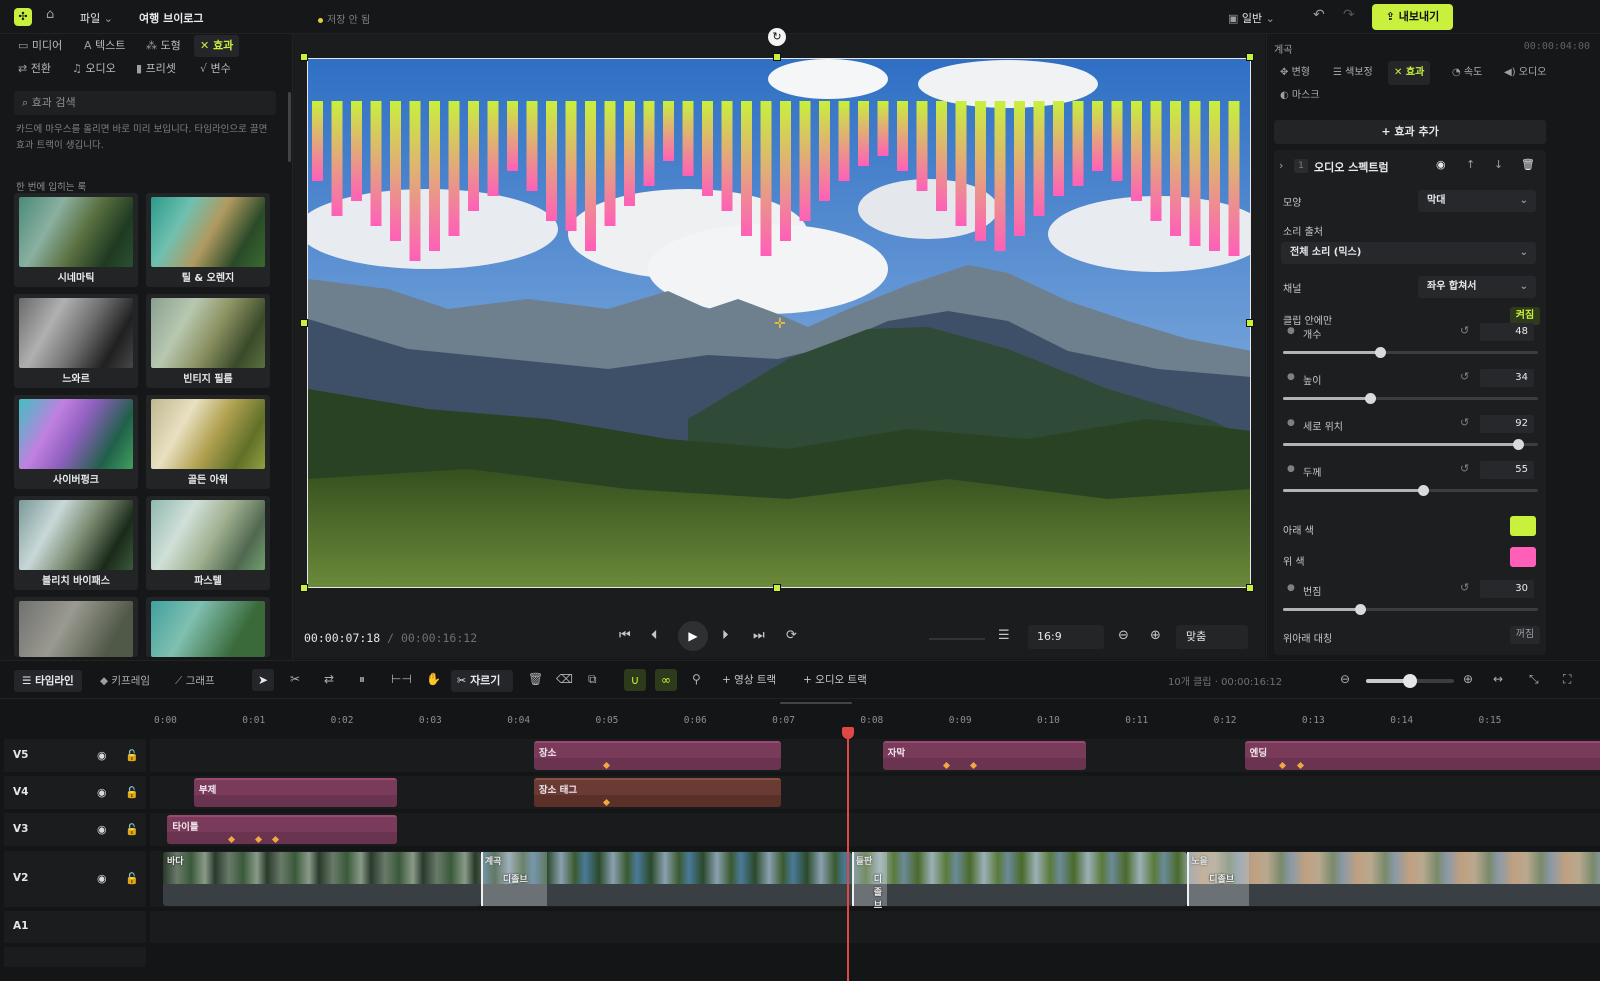  What do you see at coordinates (1300, 96) in the screenshot?
I see `tab-mask: ◐ 마스크` at bounding box center [1300, 96].